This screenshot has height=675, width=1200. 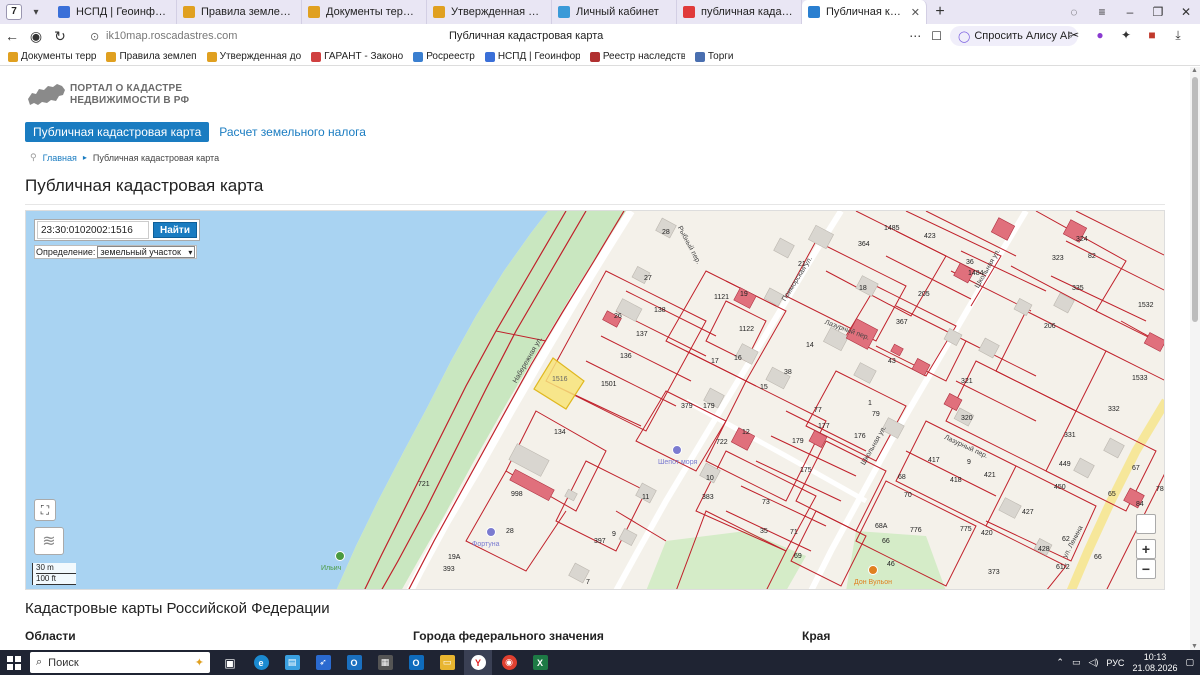 I want to click on poi-label: Шепот моря, so click(x=677, y=462).